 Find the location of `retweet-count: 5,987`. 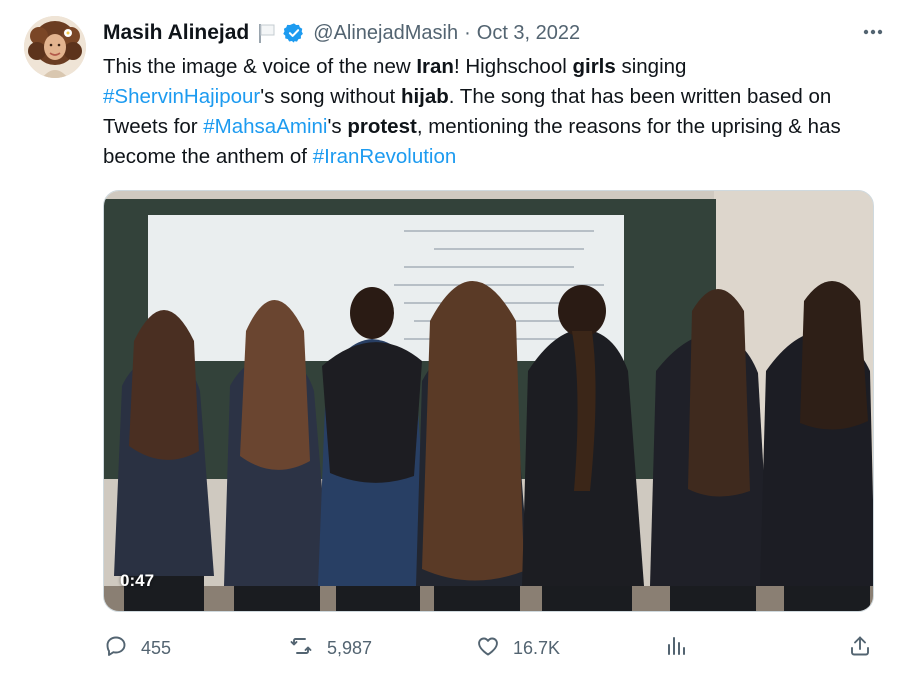

retweet-count: 5,987 is located at coordinates (350, 647).